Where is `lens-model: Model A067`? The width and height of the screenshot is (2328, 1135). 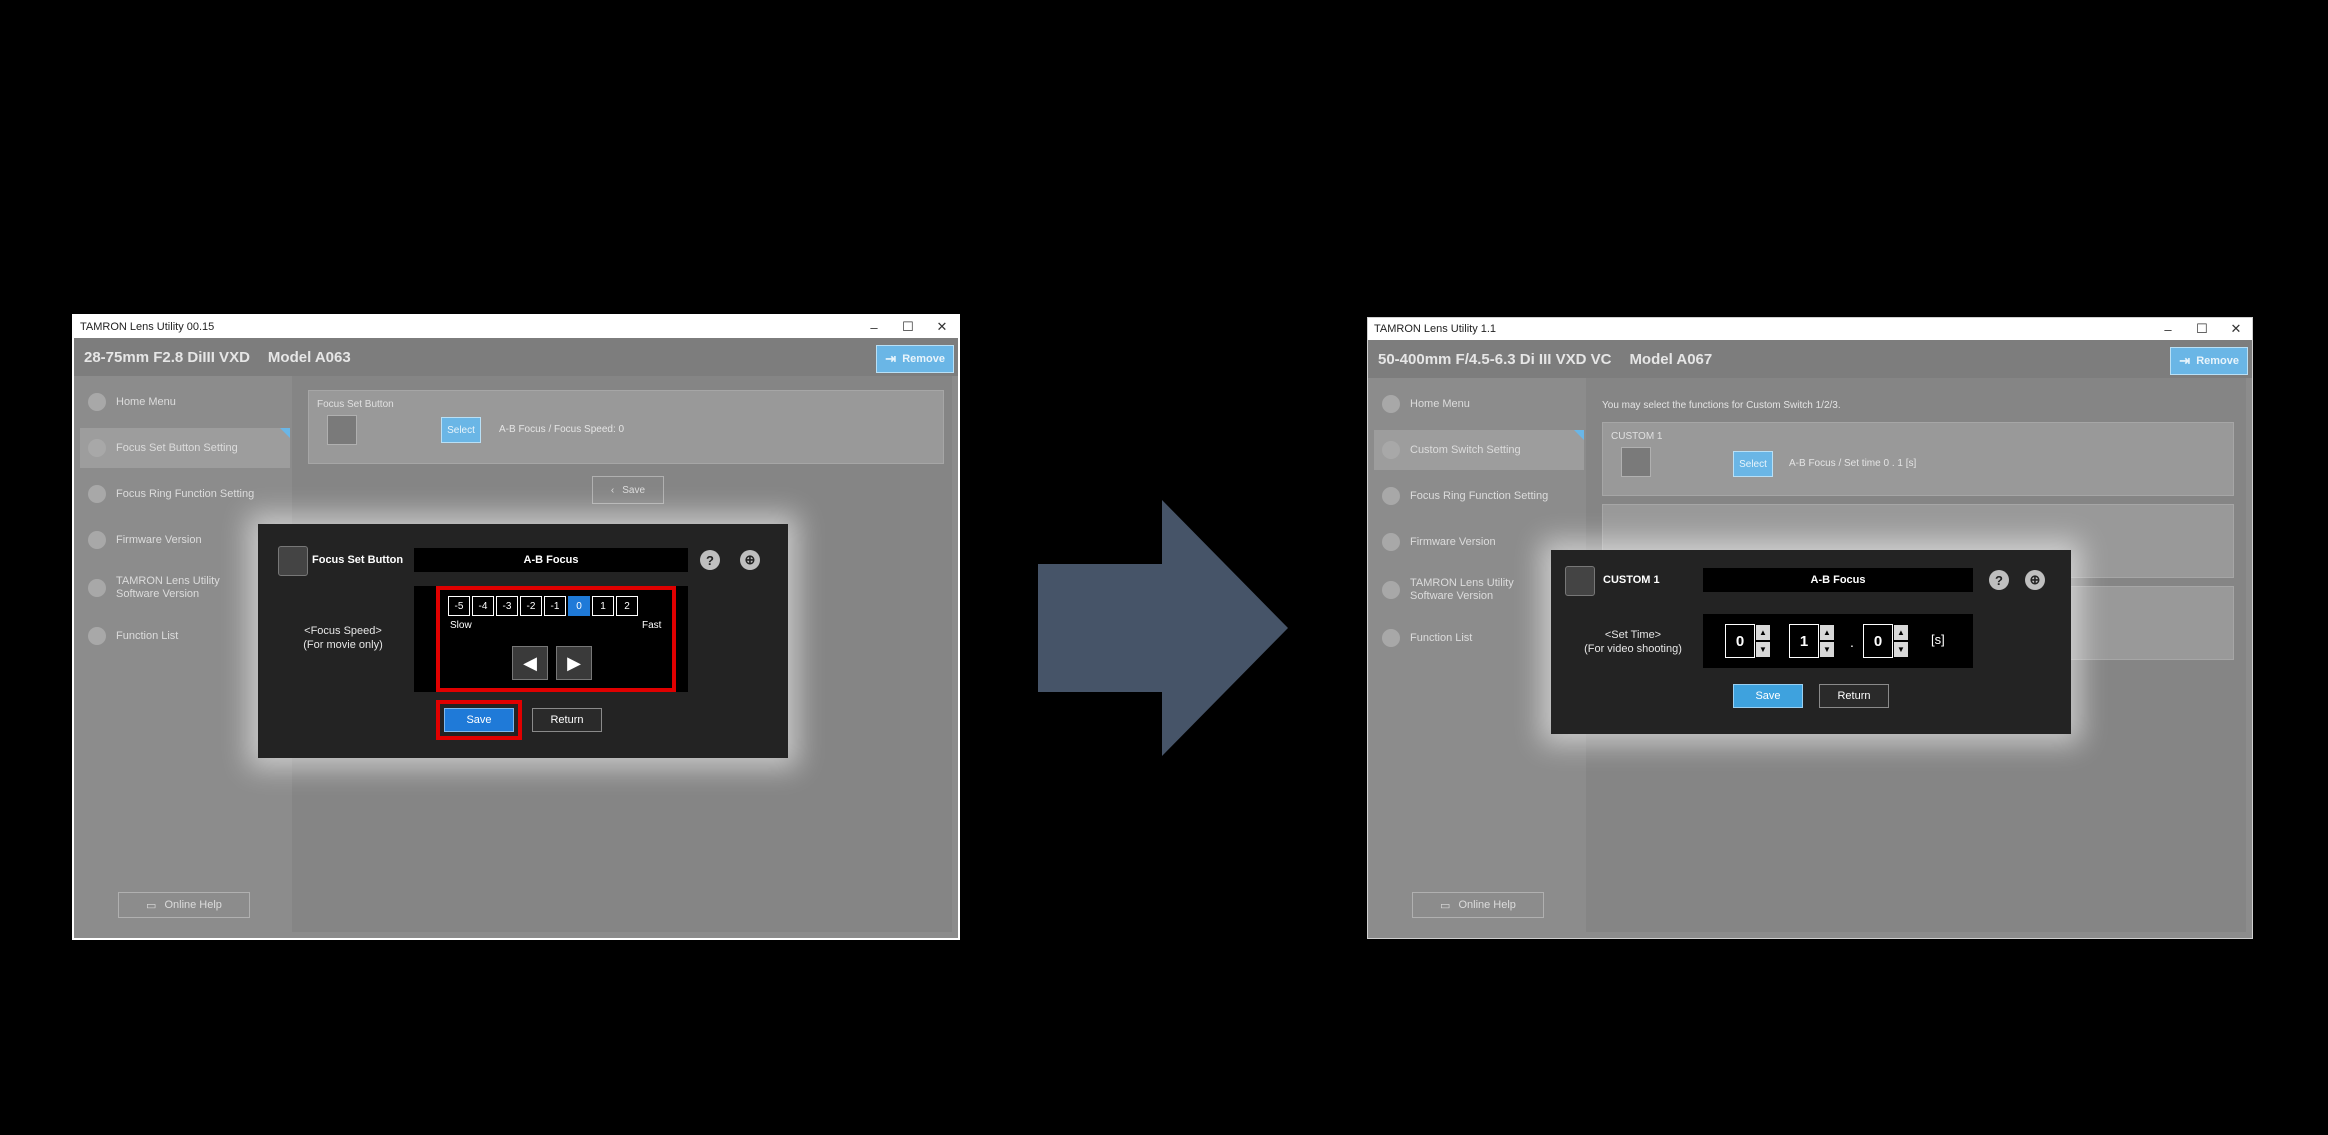
lens-model: Model A067 is located at coordinates (1671, 359).